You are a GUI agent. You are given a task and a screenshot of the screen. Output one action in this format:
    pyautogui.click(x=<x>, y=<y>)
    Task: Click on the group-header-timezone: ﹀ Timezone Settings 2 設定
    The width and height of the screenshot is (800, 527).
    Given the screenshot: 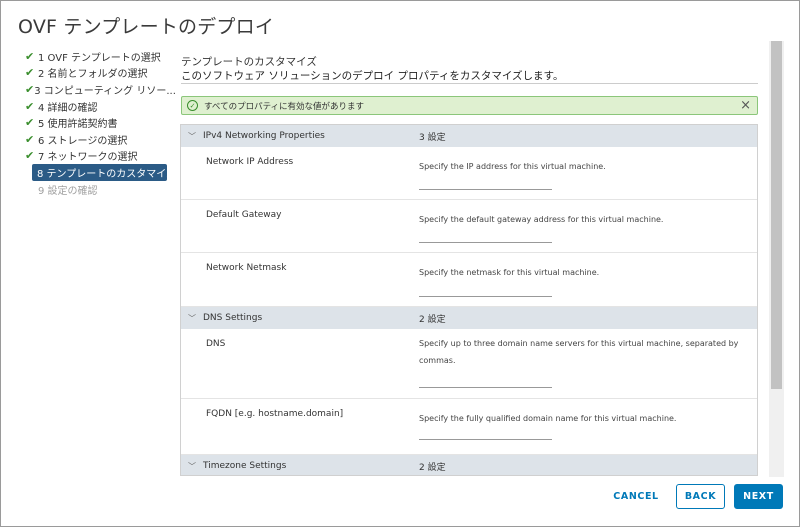 What is the action you would take?
    pyautogui.click(x=469, y=465)
    